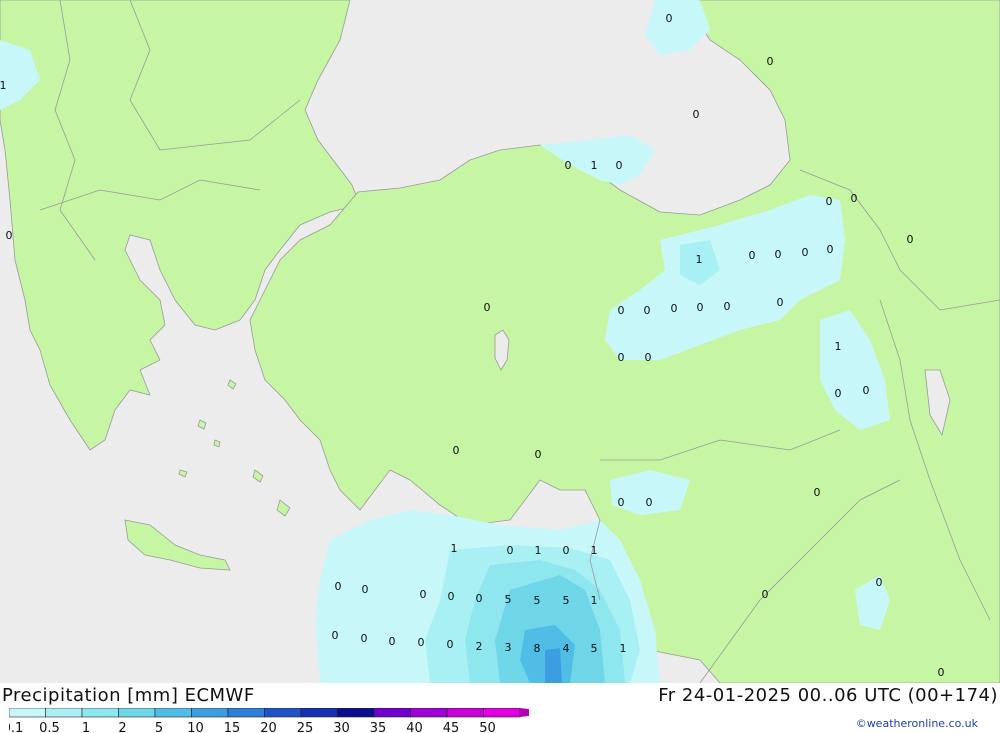 This screenshot has width=1000, height=733. What do you see at coordinates (479, 646) in the screenshot?
I see `value-label: 2` at bounding box center [479, 646].